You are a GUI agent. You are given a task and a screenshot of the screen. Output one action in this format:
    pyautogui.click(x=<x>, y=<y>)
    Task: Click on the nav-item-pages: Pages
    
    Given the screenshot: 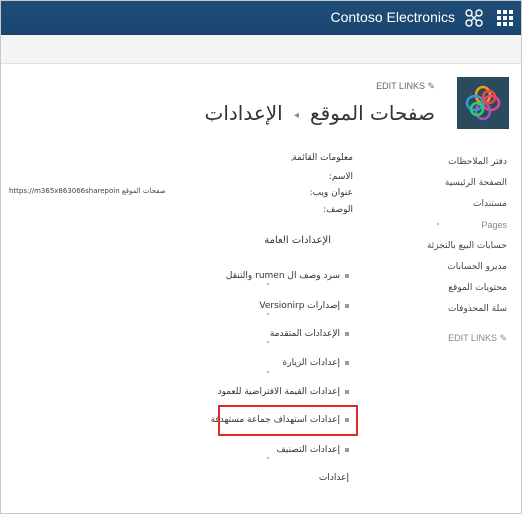 What is the action you would take?
    pyautogui.click(x=447, y=228)
    